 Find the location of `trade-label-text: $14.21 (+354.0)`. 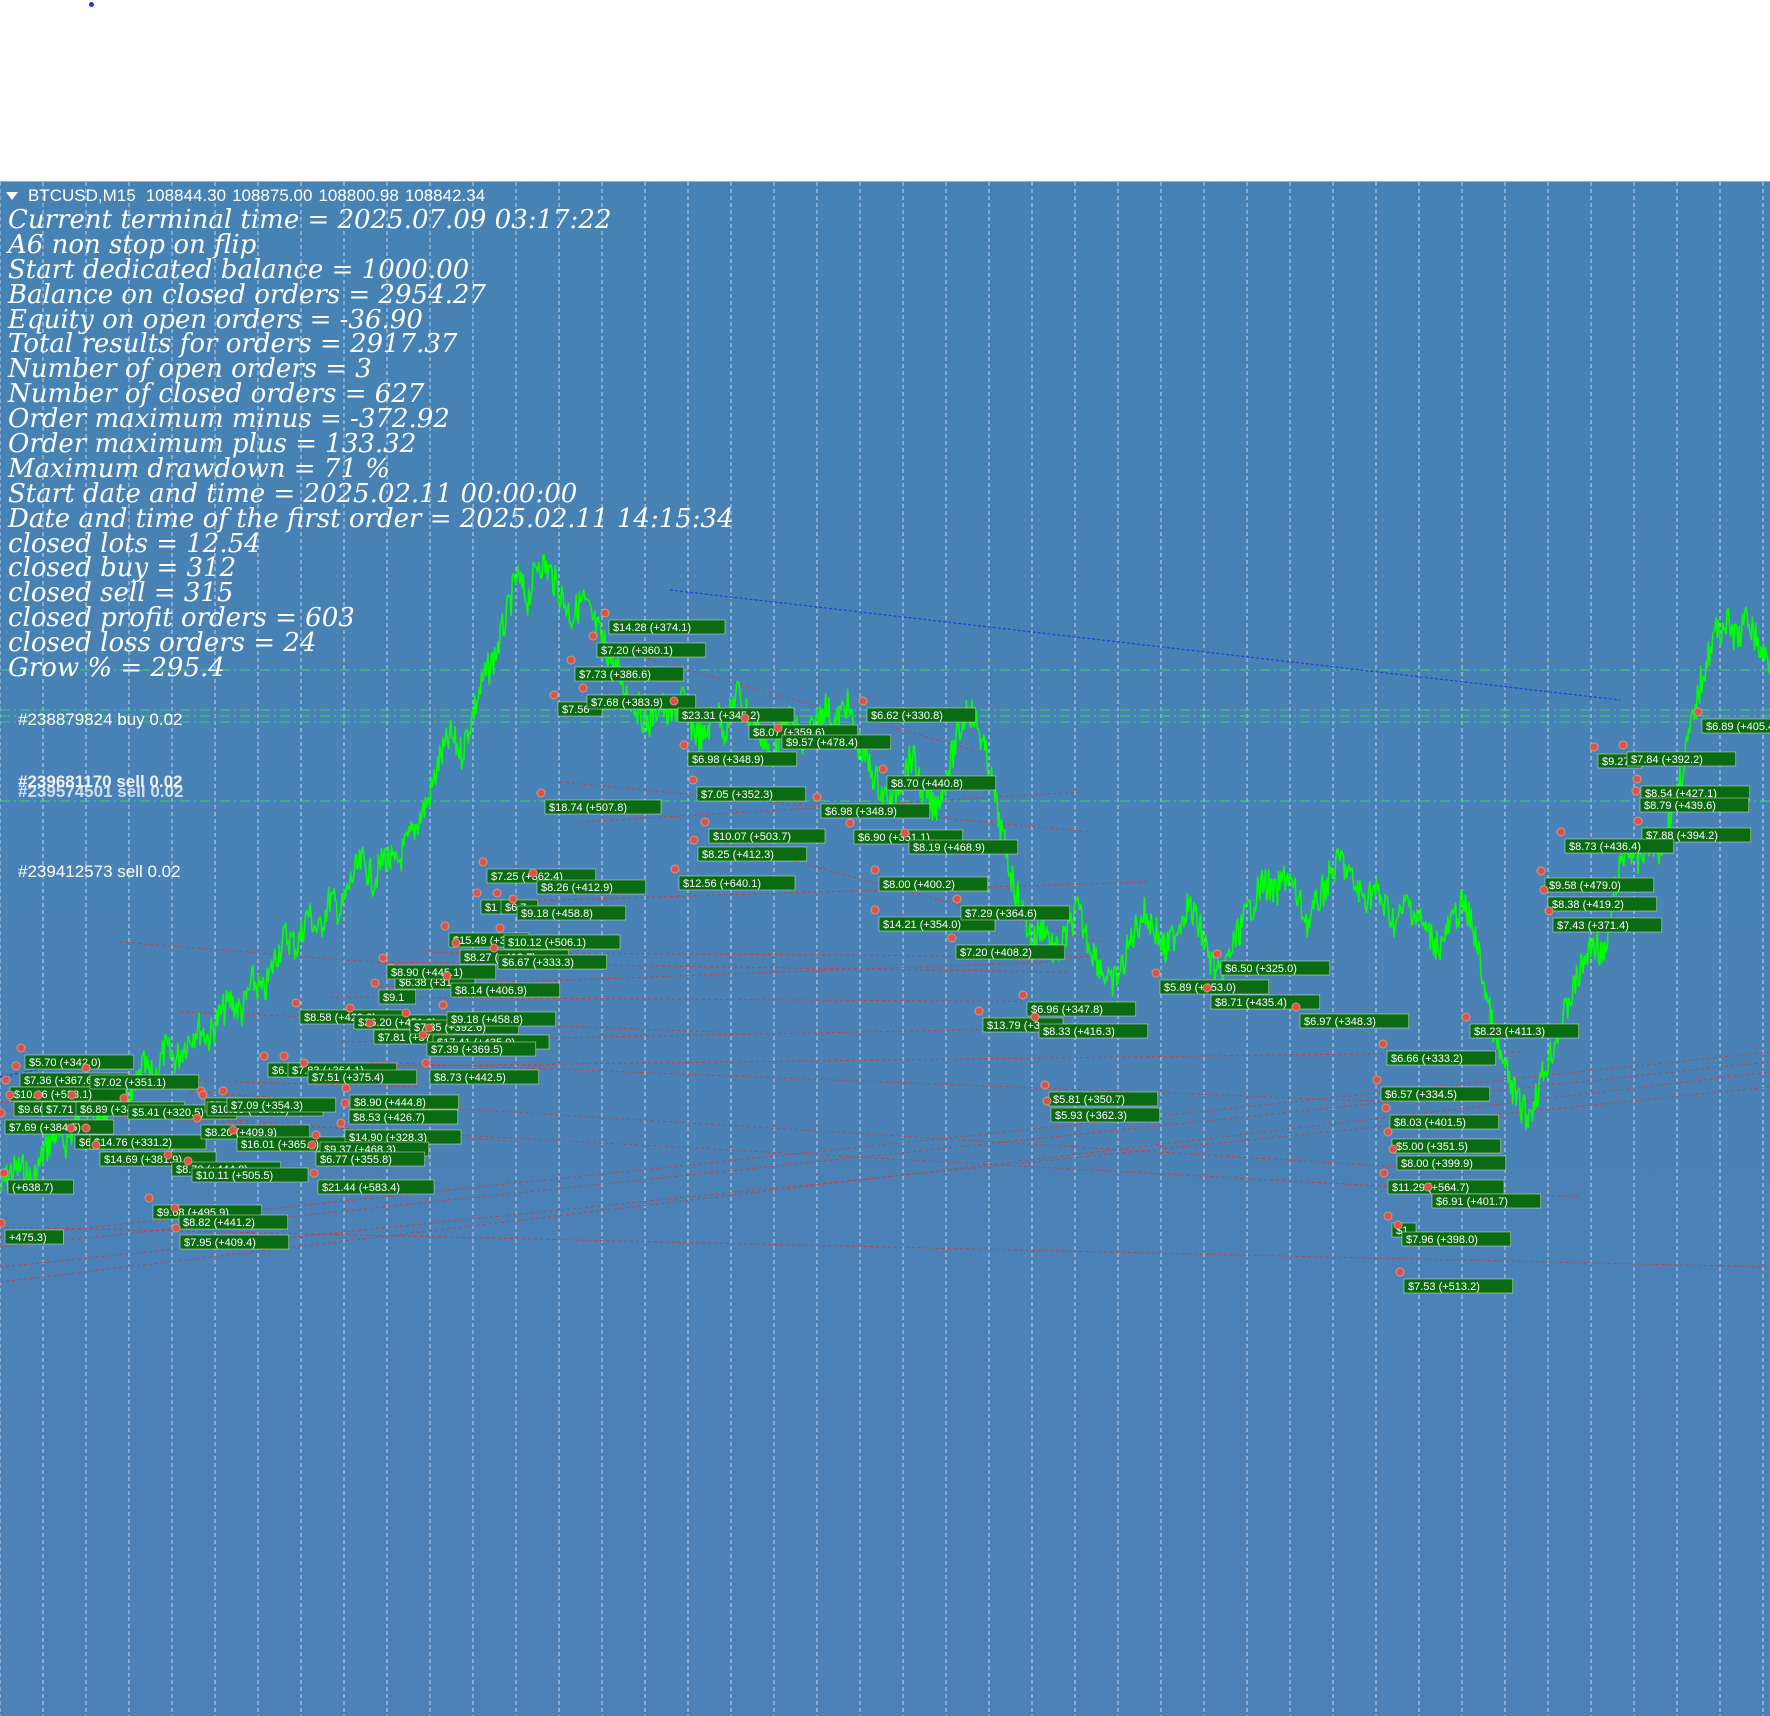

trade-label-text: $14.21 (+354.0) is located at coordinates (922, 925).